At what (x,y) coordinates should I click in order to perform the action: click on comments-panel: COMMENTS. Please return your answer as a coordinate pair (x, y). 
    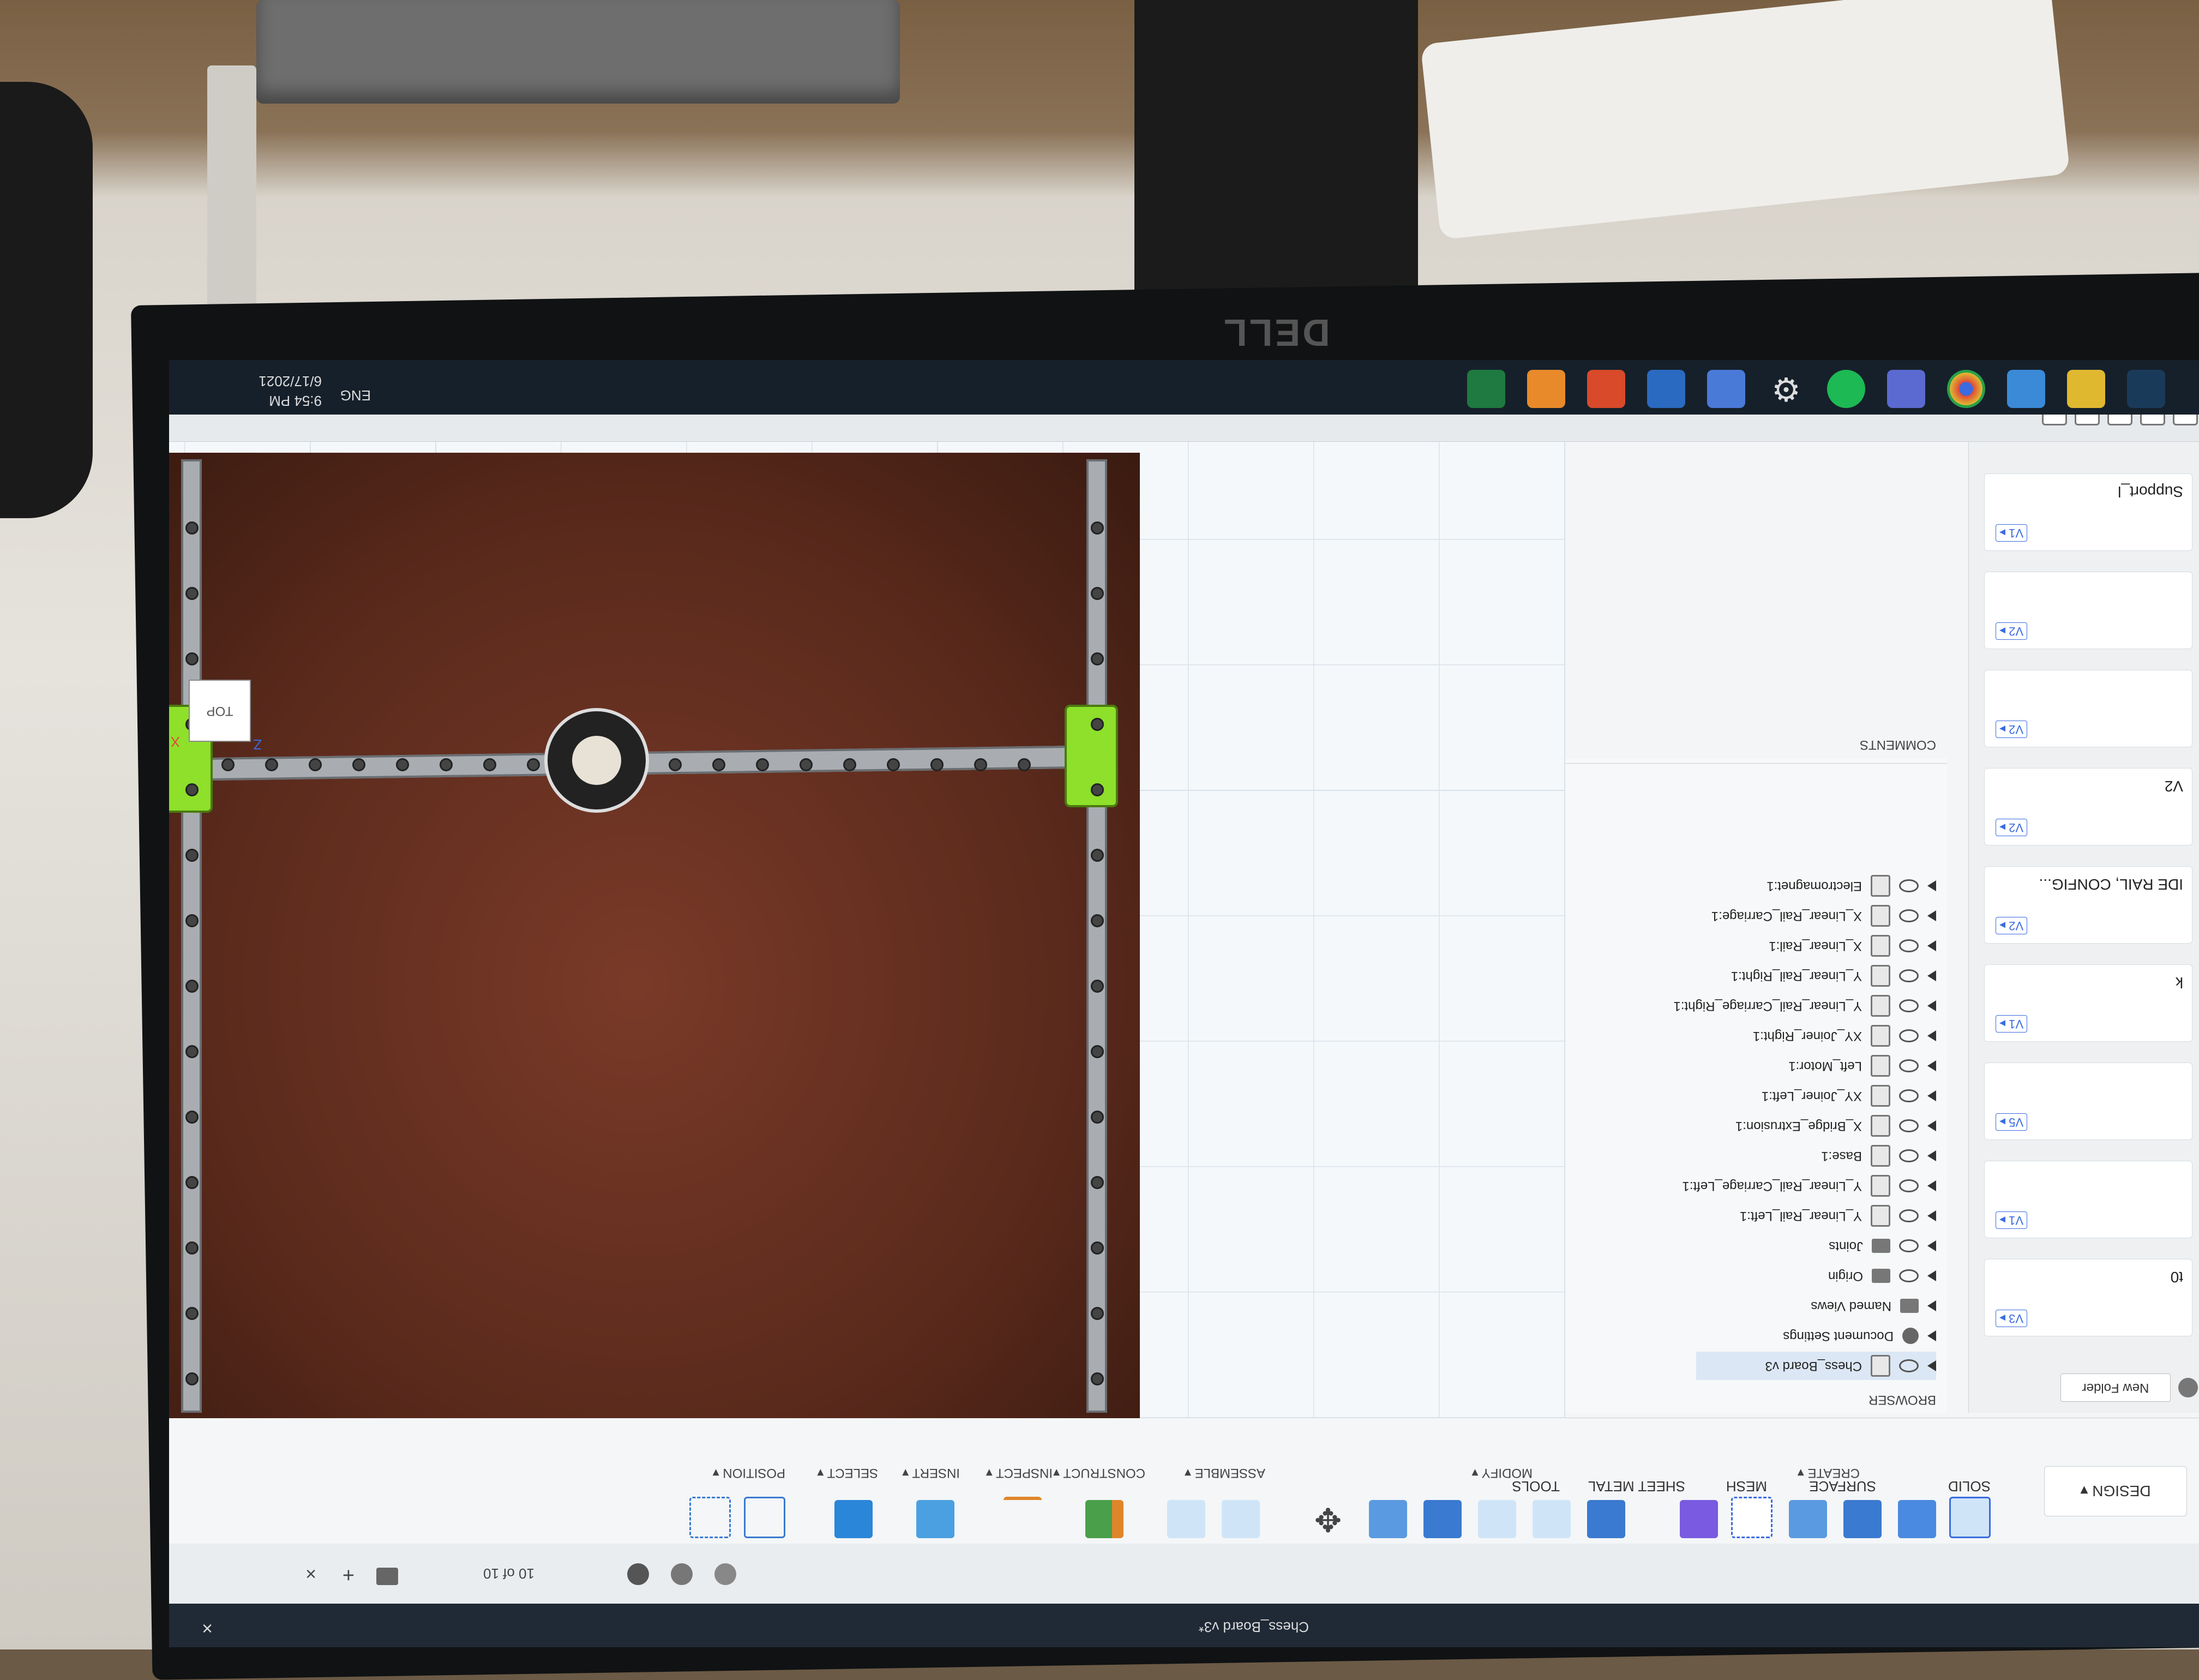
    Looking at the image, I should click on (1756, 741).